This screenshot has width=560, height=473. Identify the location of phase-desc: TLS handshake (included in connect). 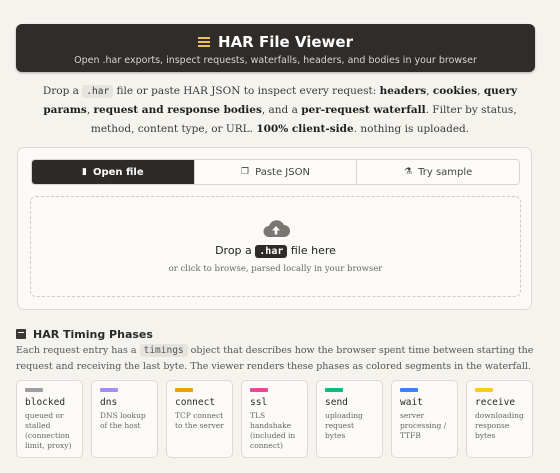
(273, 430).